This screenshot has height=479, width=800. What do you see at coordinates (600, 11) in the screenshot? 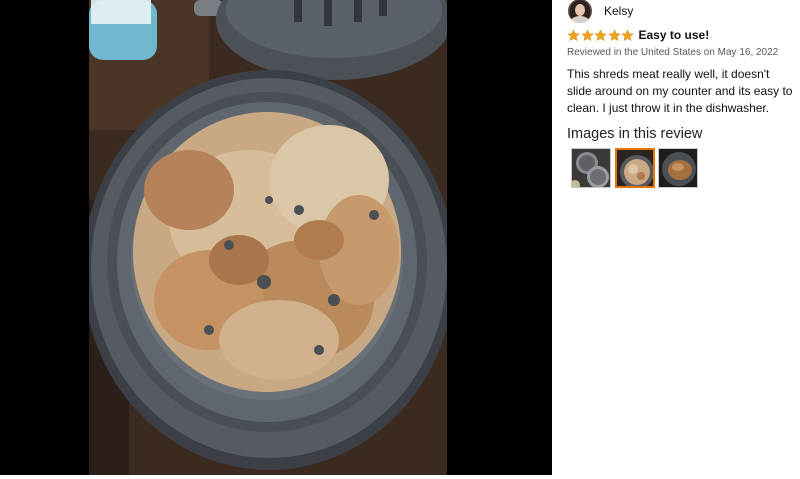
I see `reviewer-profile: Kelsy` at bounding box center [600, 11].